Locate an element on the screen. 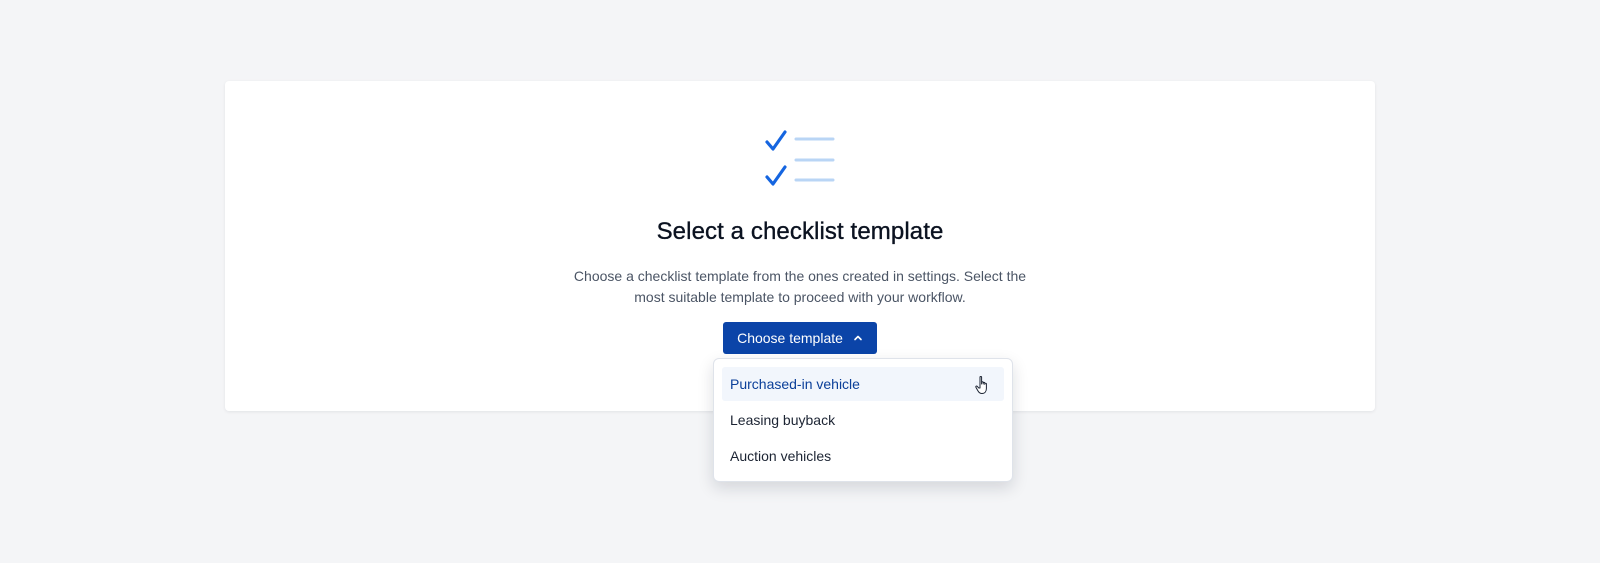 The width and height of the screenshot is (1600, 563). choose-template-label: Choose template is located at coordinates (790, 338).